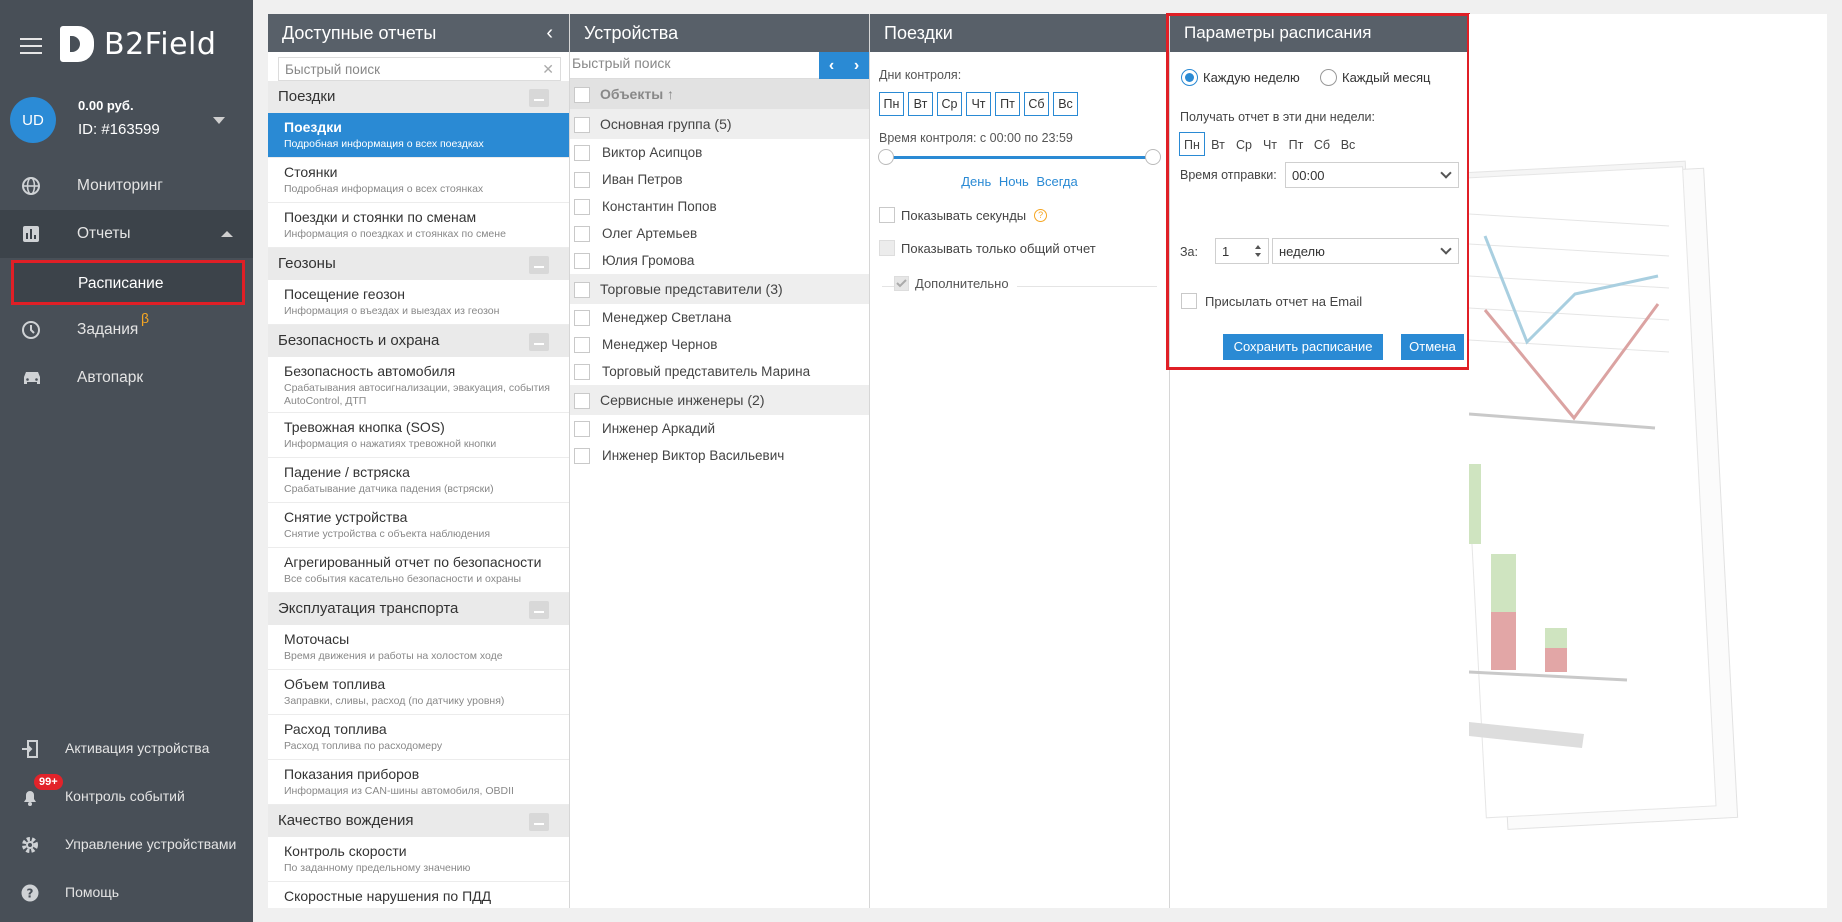  What do you see at coordinates (126, 749) in the screenshot?
I see `nav-activation: Активация устройства` at bounding box center [126, 749].